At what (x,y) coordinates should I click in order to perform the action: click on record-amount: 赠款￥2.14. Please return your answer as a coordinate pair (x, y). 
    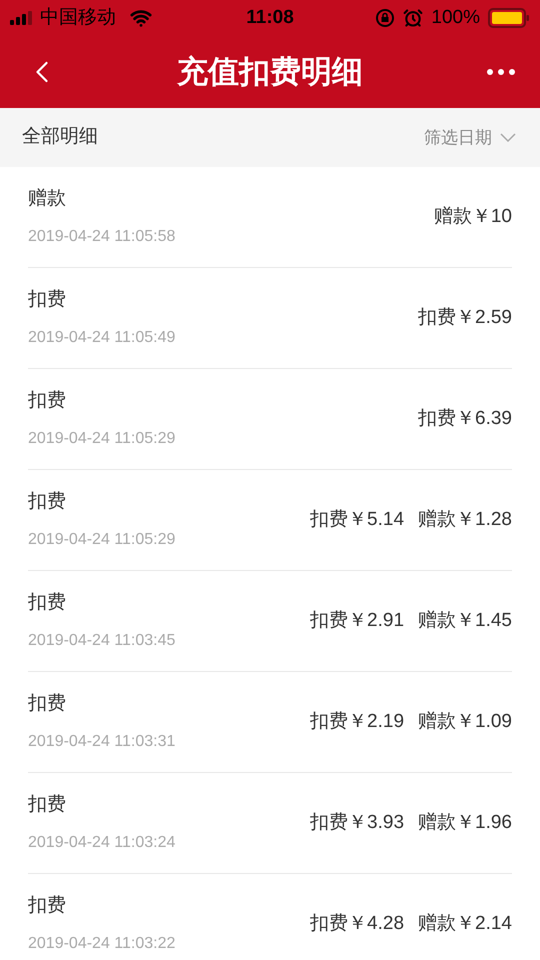
    Looking at the image, I should click on (465, 924).